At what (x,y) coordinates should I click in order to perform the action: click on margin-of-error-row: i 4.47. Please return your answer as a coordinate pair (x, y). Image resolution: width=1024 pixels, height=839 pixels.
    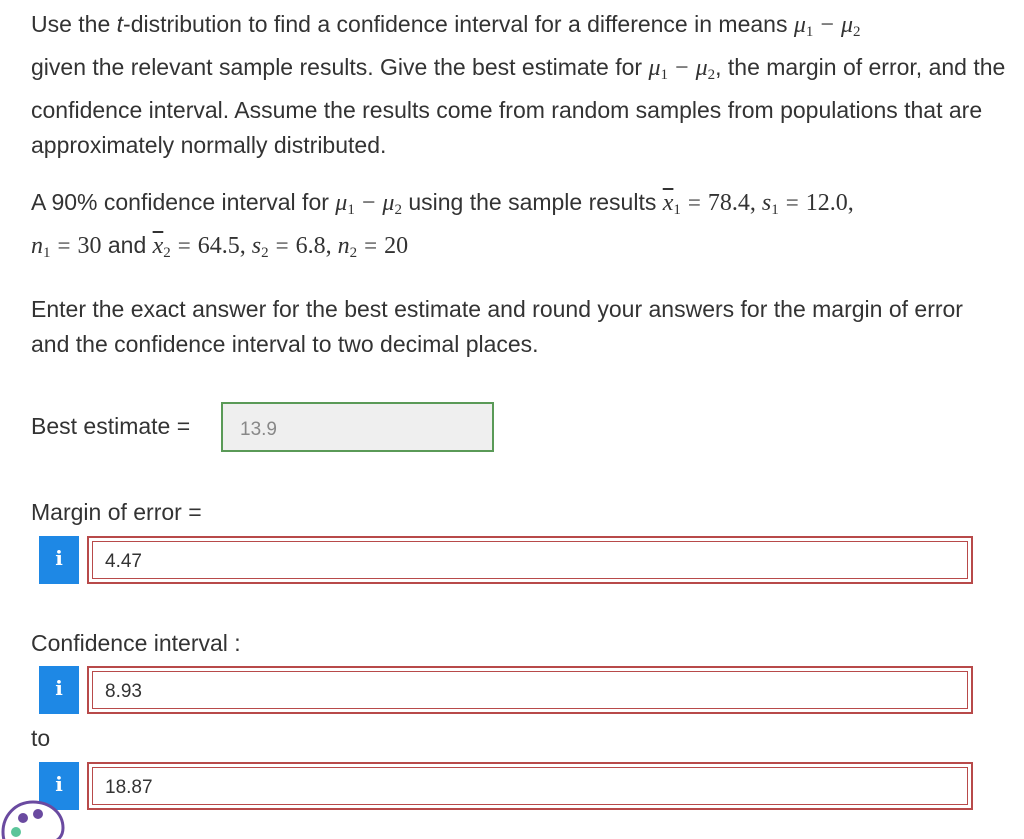
    Looking at the image, I should click on (506, 560).